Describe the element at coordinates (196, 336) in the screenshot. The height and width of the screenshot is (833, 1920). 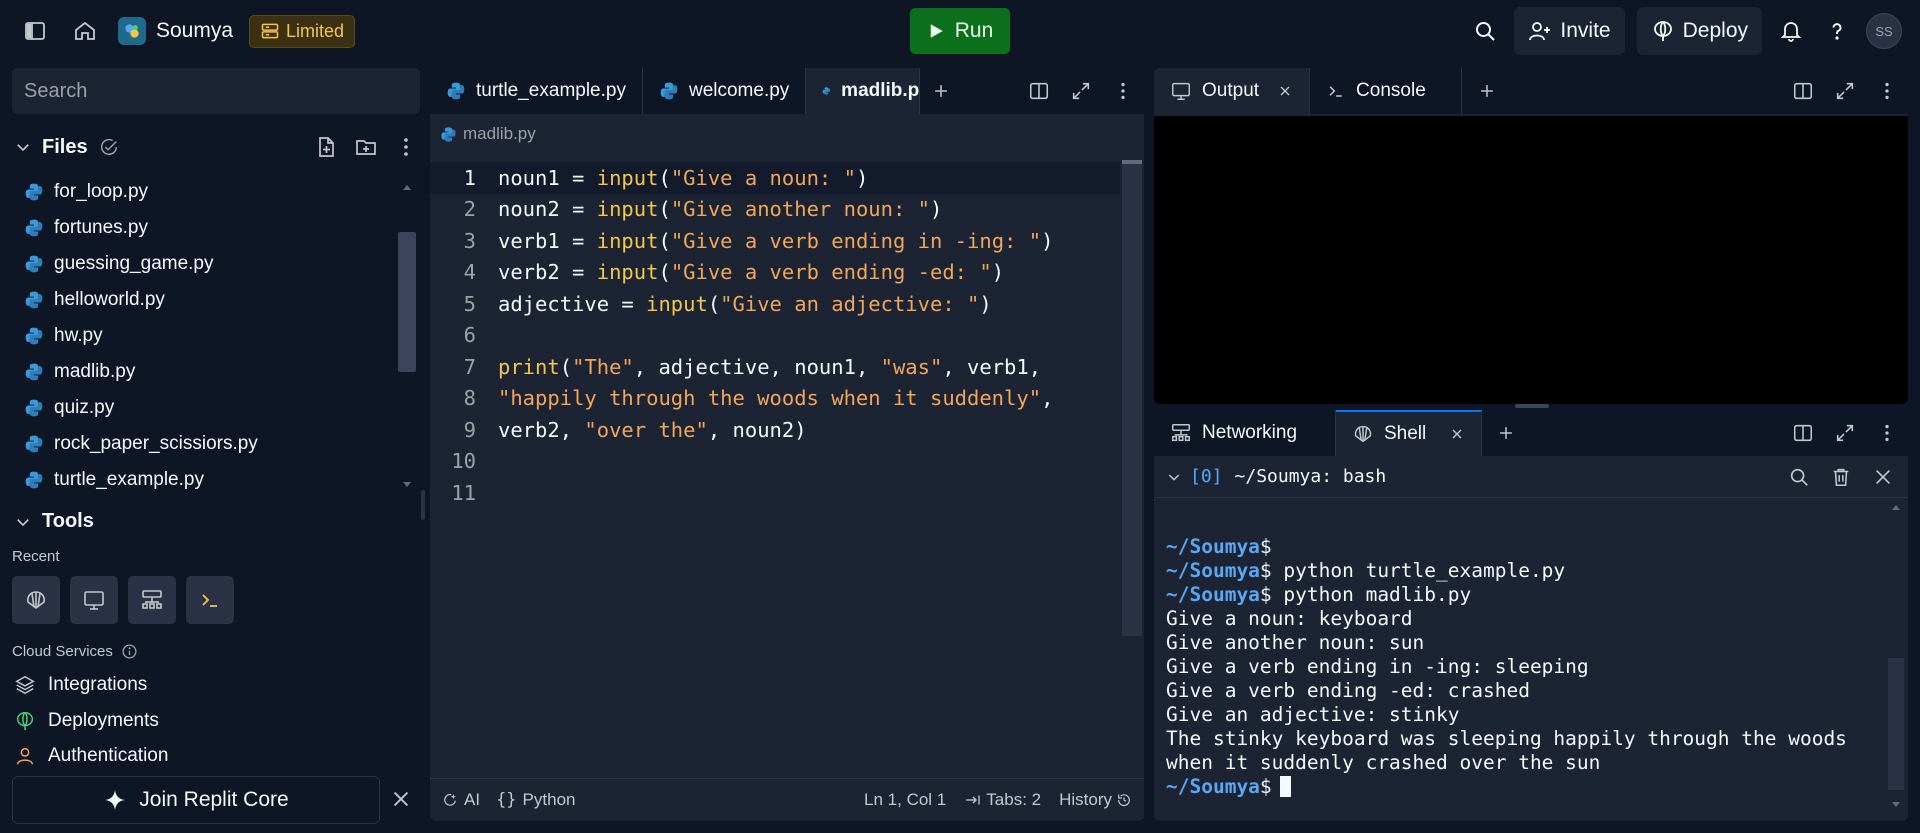
I see `file-item: hw.py` at that location.